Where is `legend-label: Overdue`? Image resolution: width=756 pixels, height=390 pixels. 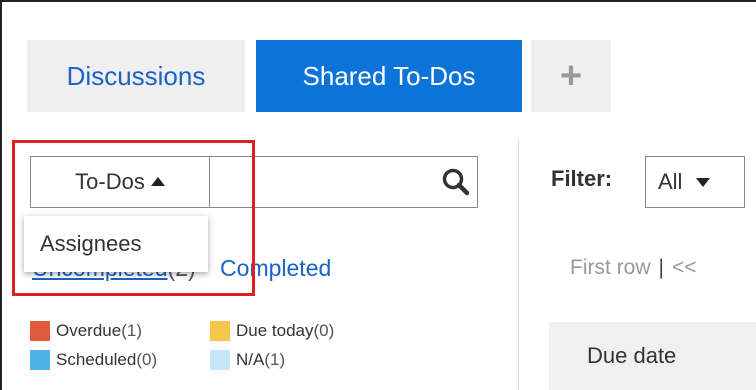 legend-label: Overdue is located at coordinates (89, 330).